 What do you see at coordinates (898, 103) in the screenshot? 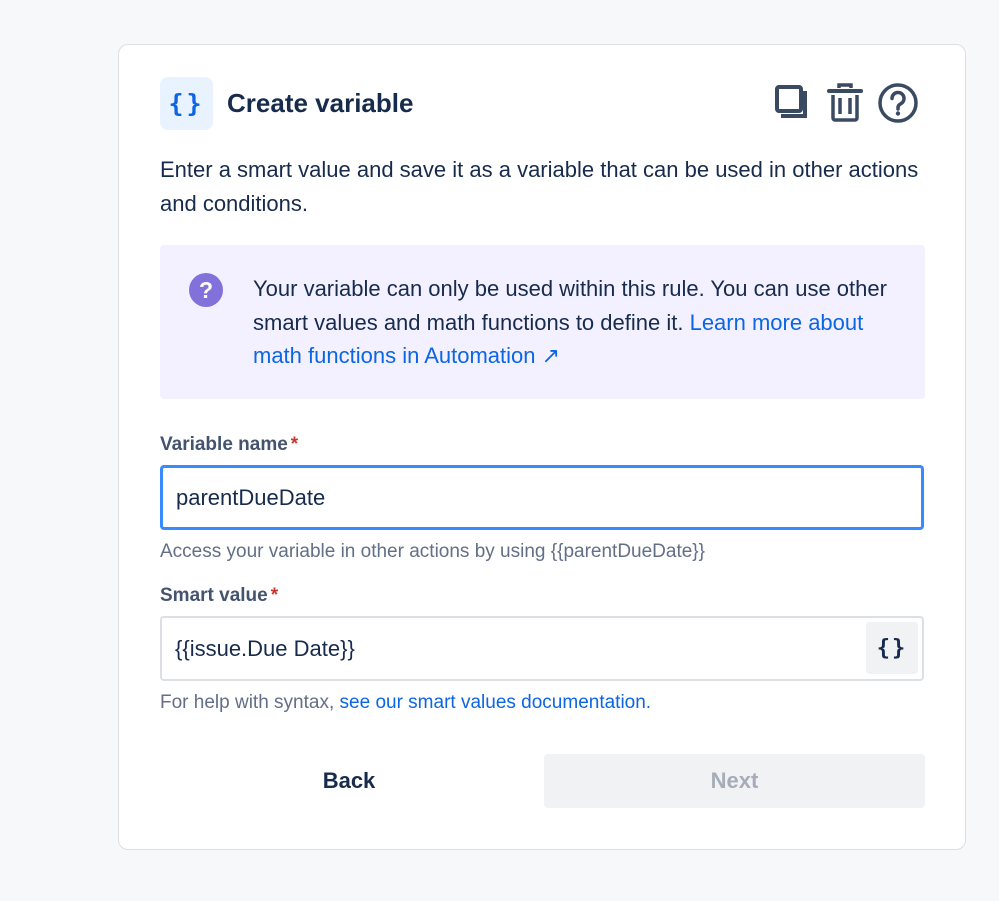
I see `help-icon` at bounding box center [898, 103].